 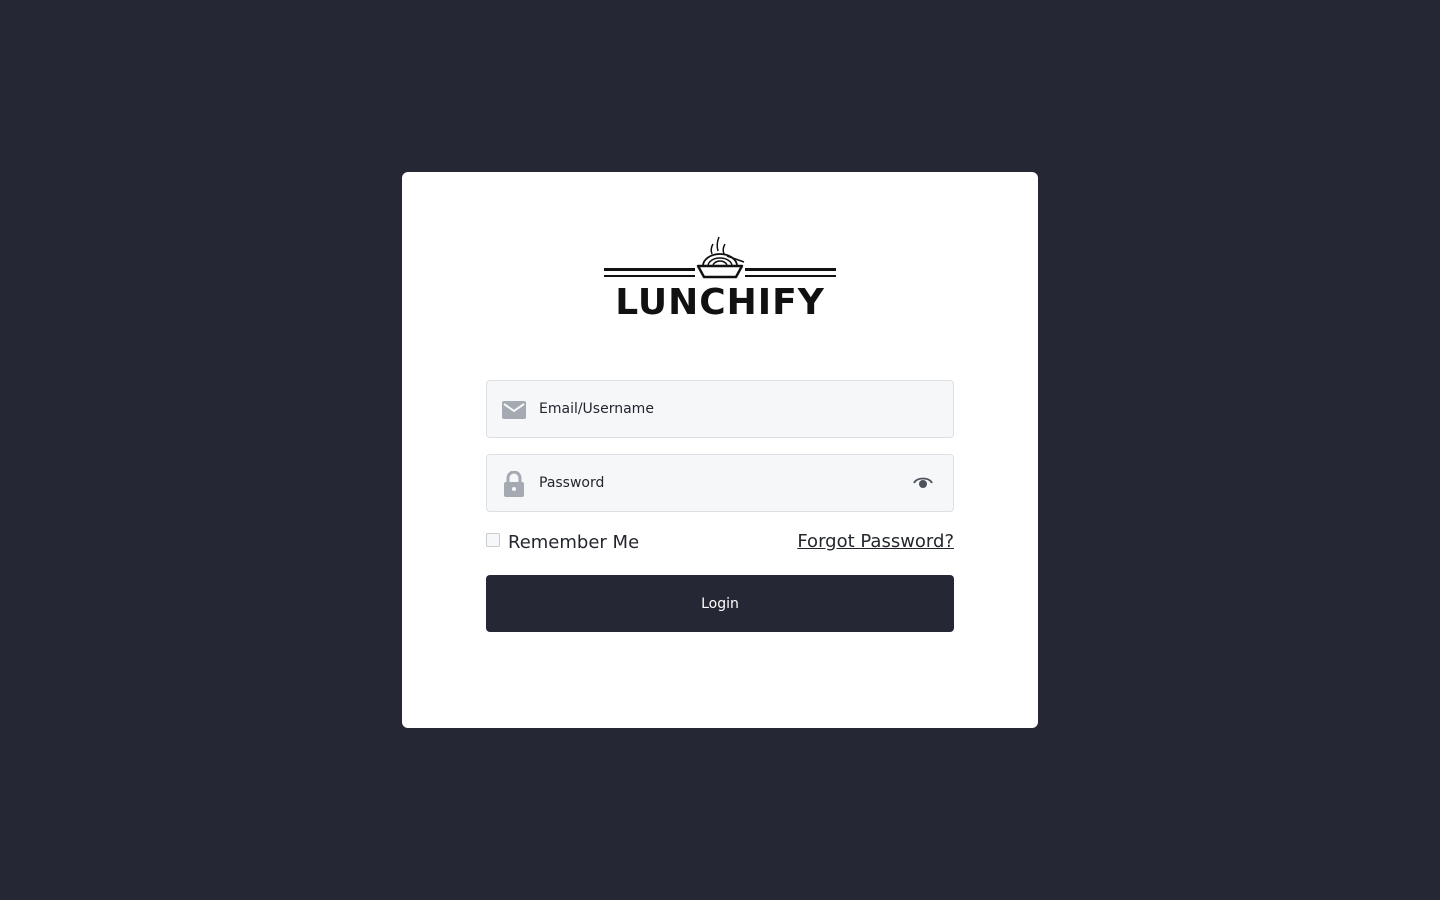 I want to click on login-button: Login, so click(x=720, y=603).